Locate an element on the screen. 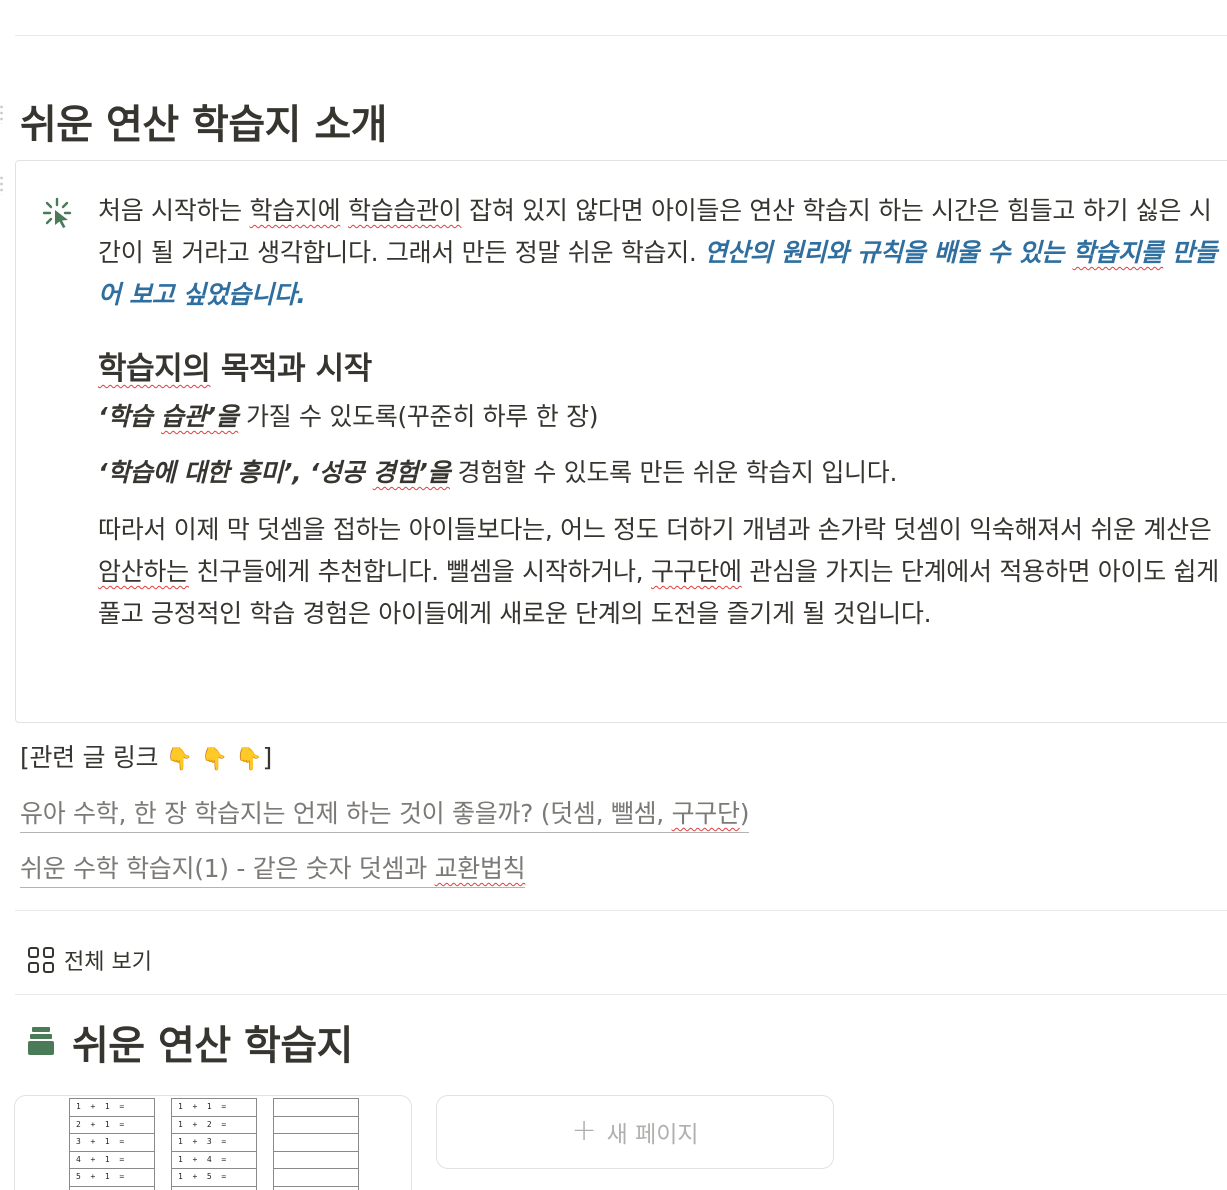 The width and height of the screenshot is (1227, 1190). worksheet-row: 1 + 2 = is located at coordinates (214, 1125).